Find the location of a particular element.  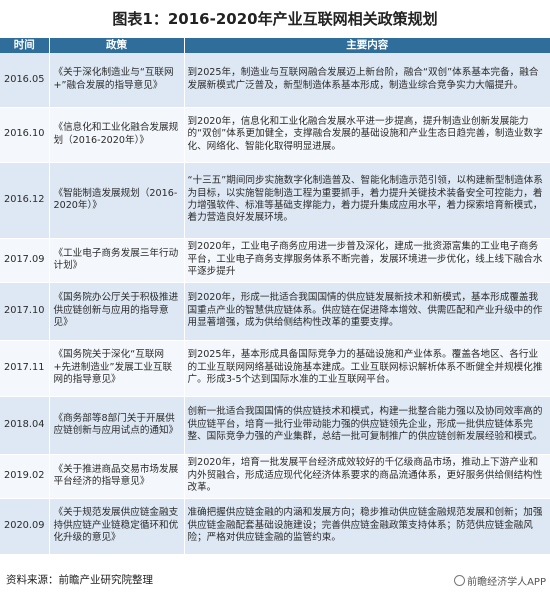

page-title: 图表1：2016-2020年产业互联网相关政策规划 is located at coordinates (275, 19).